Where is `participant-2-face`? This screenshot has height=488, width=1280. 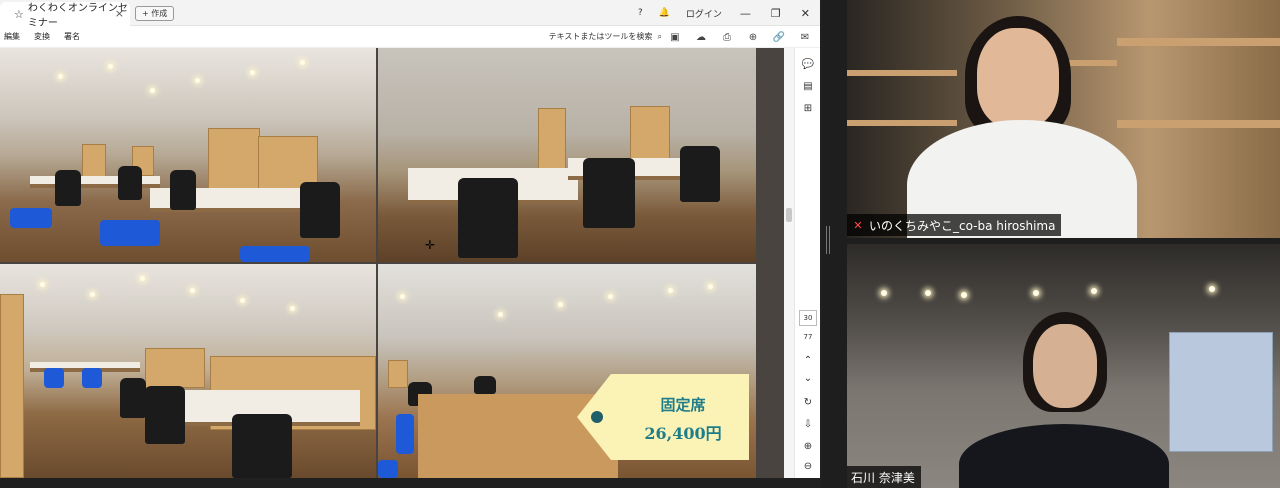 participant-2-face is located at coordinates (1065, 366).